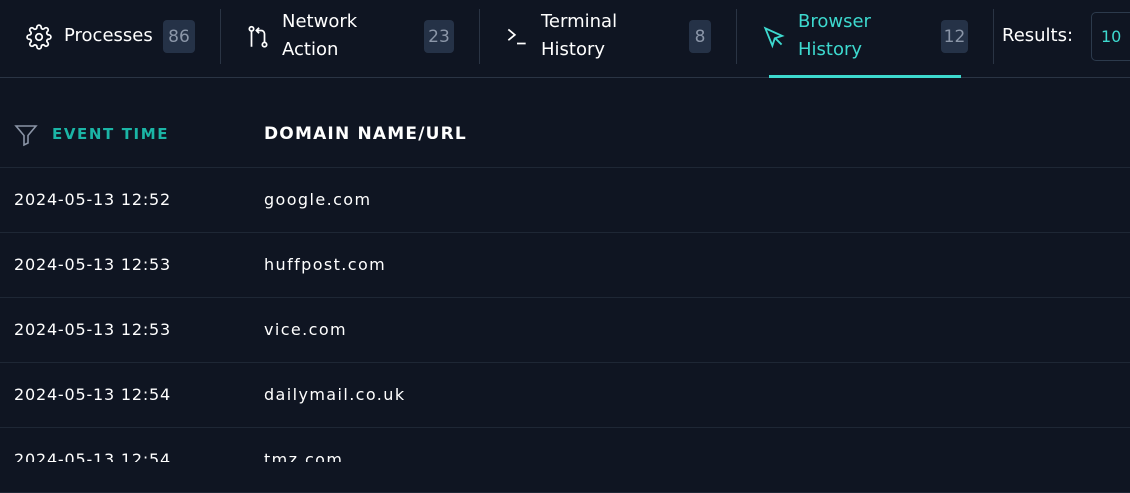  I want to click on tab-processes: Processes 86, so click(107, 38).